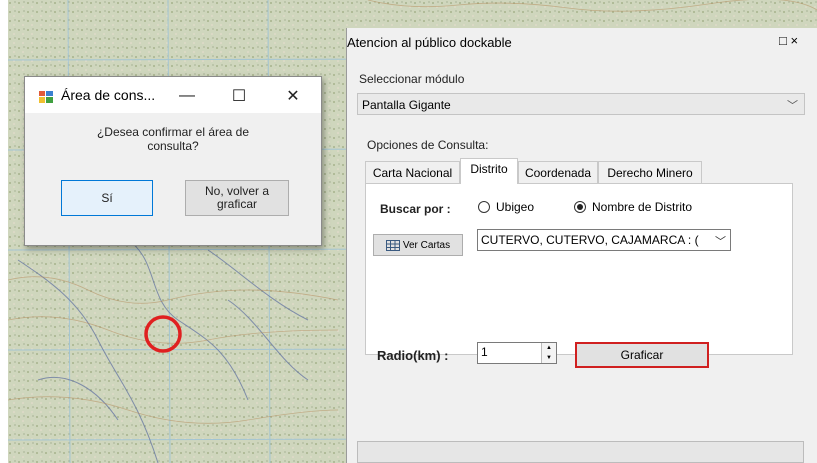 This screenshot has width=817, height=463. I want to click on dialog-message: ¿Desea confirmar el área de consulta?, so click(173, 139).